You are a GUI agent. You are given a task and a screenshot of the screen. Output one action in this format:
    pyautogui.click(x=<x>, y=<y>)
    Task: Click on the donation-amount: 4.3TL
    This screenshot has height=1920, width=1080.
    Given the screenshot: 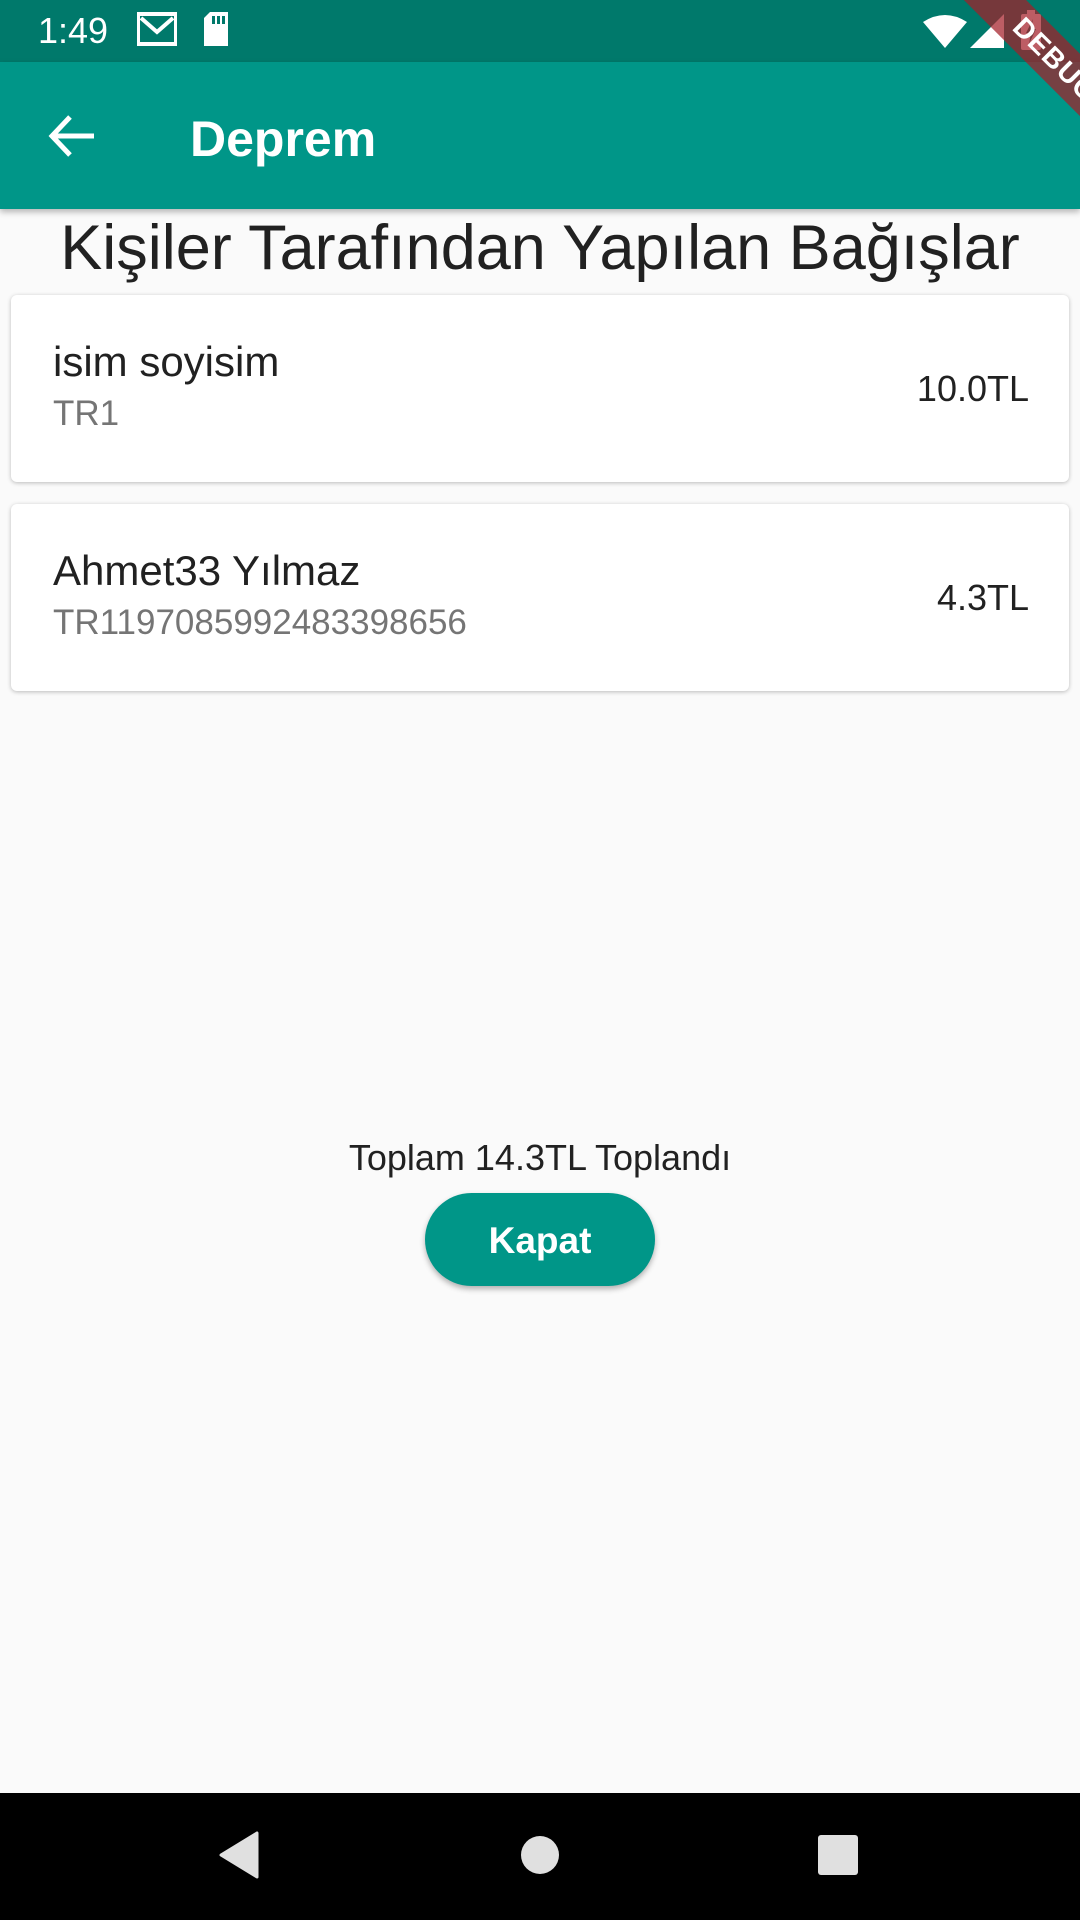 What is the action you would take?
    pyautogui.click(x=982, y=597)
    